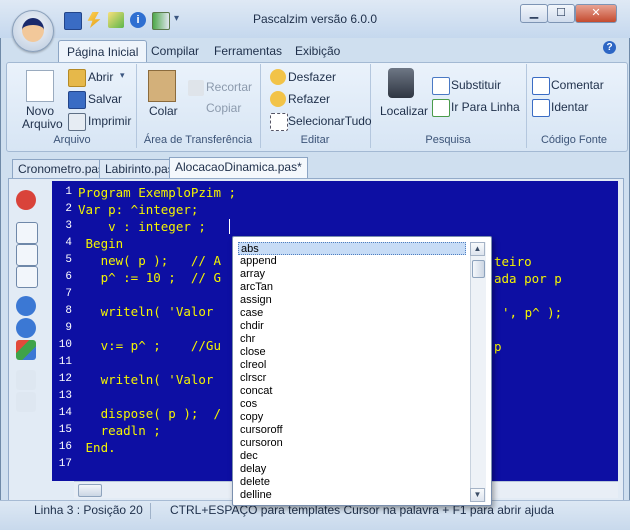 The width and height of the screenshot is (630, 530). I want to click on group-label-arquivo: Arquivo, so click(72, 140).